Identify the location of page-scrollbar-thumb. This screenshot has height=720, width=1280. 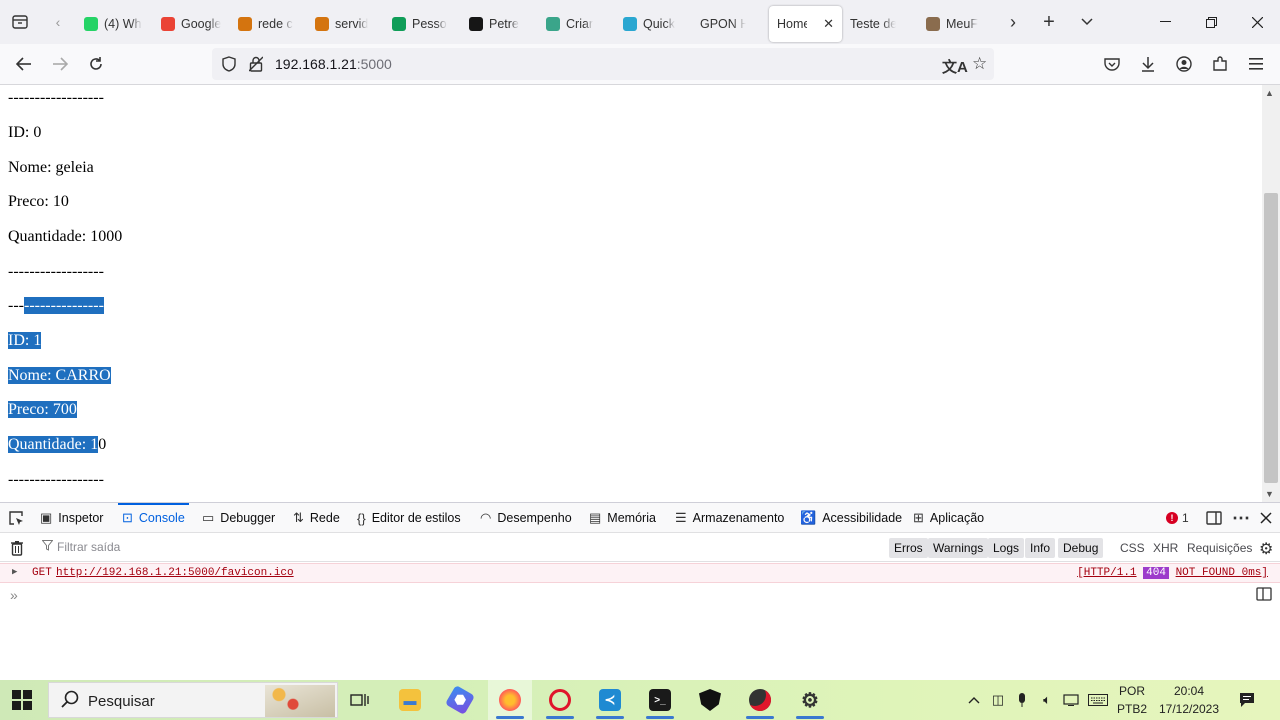
(1271, 338).